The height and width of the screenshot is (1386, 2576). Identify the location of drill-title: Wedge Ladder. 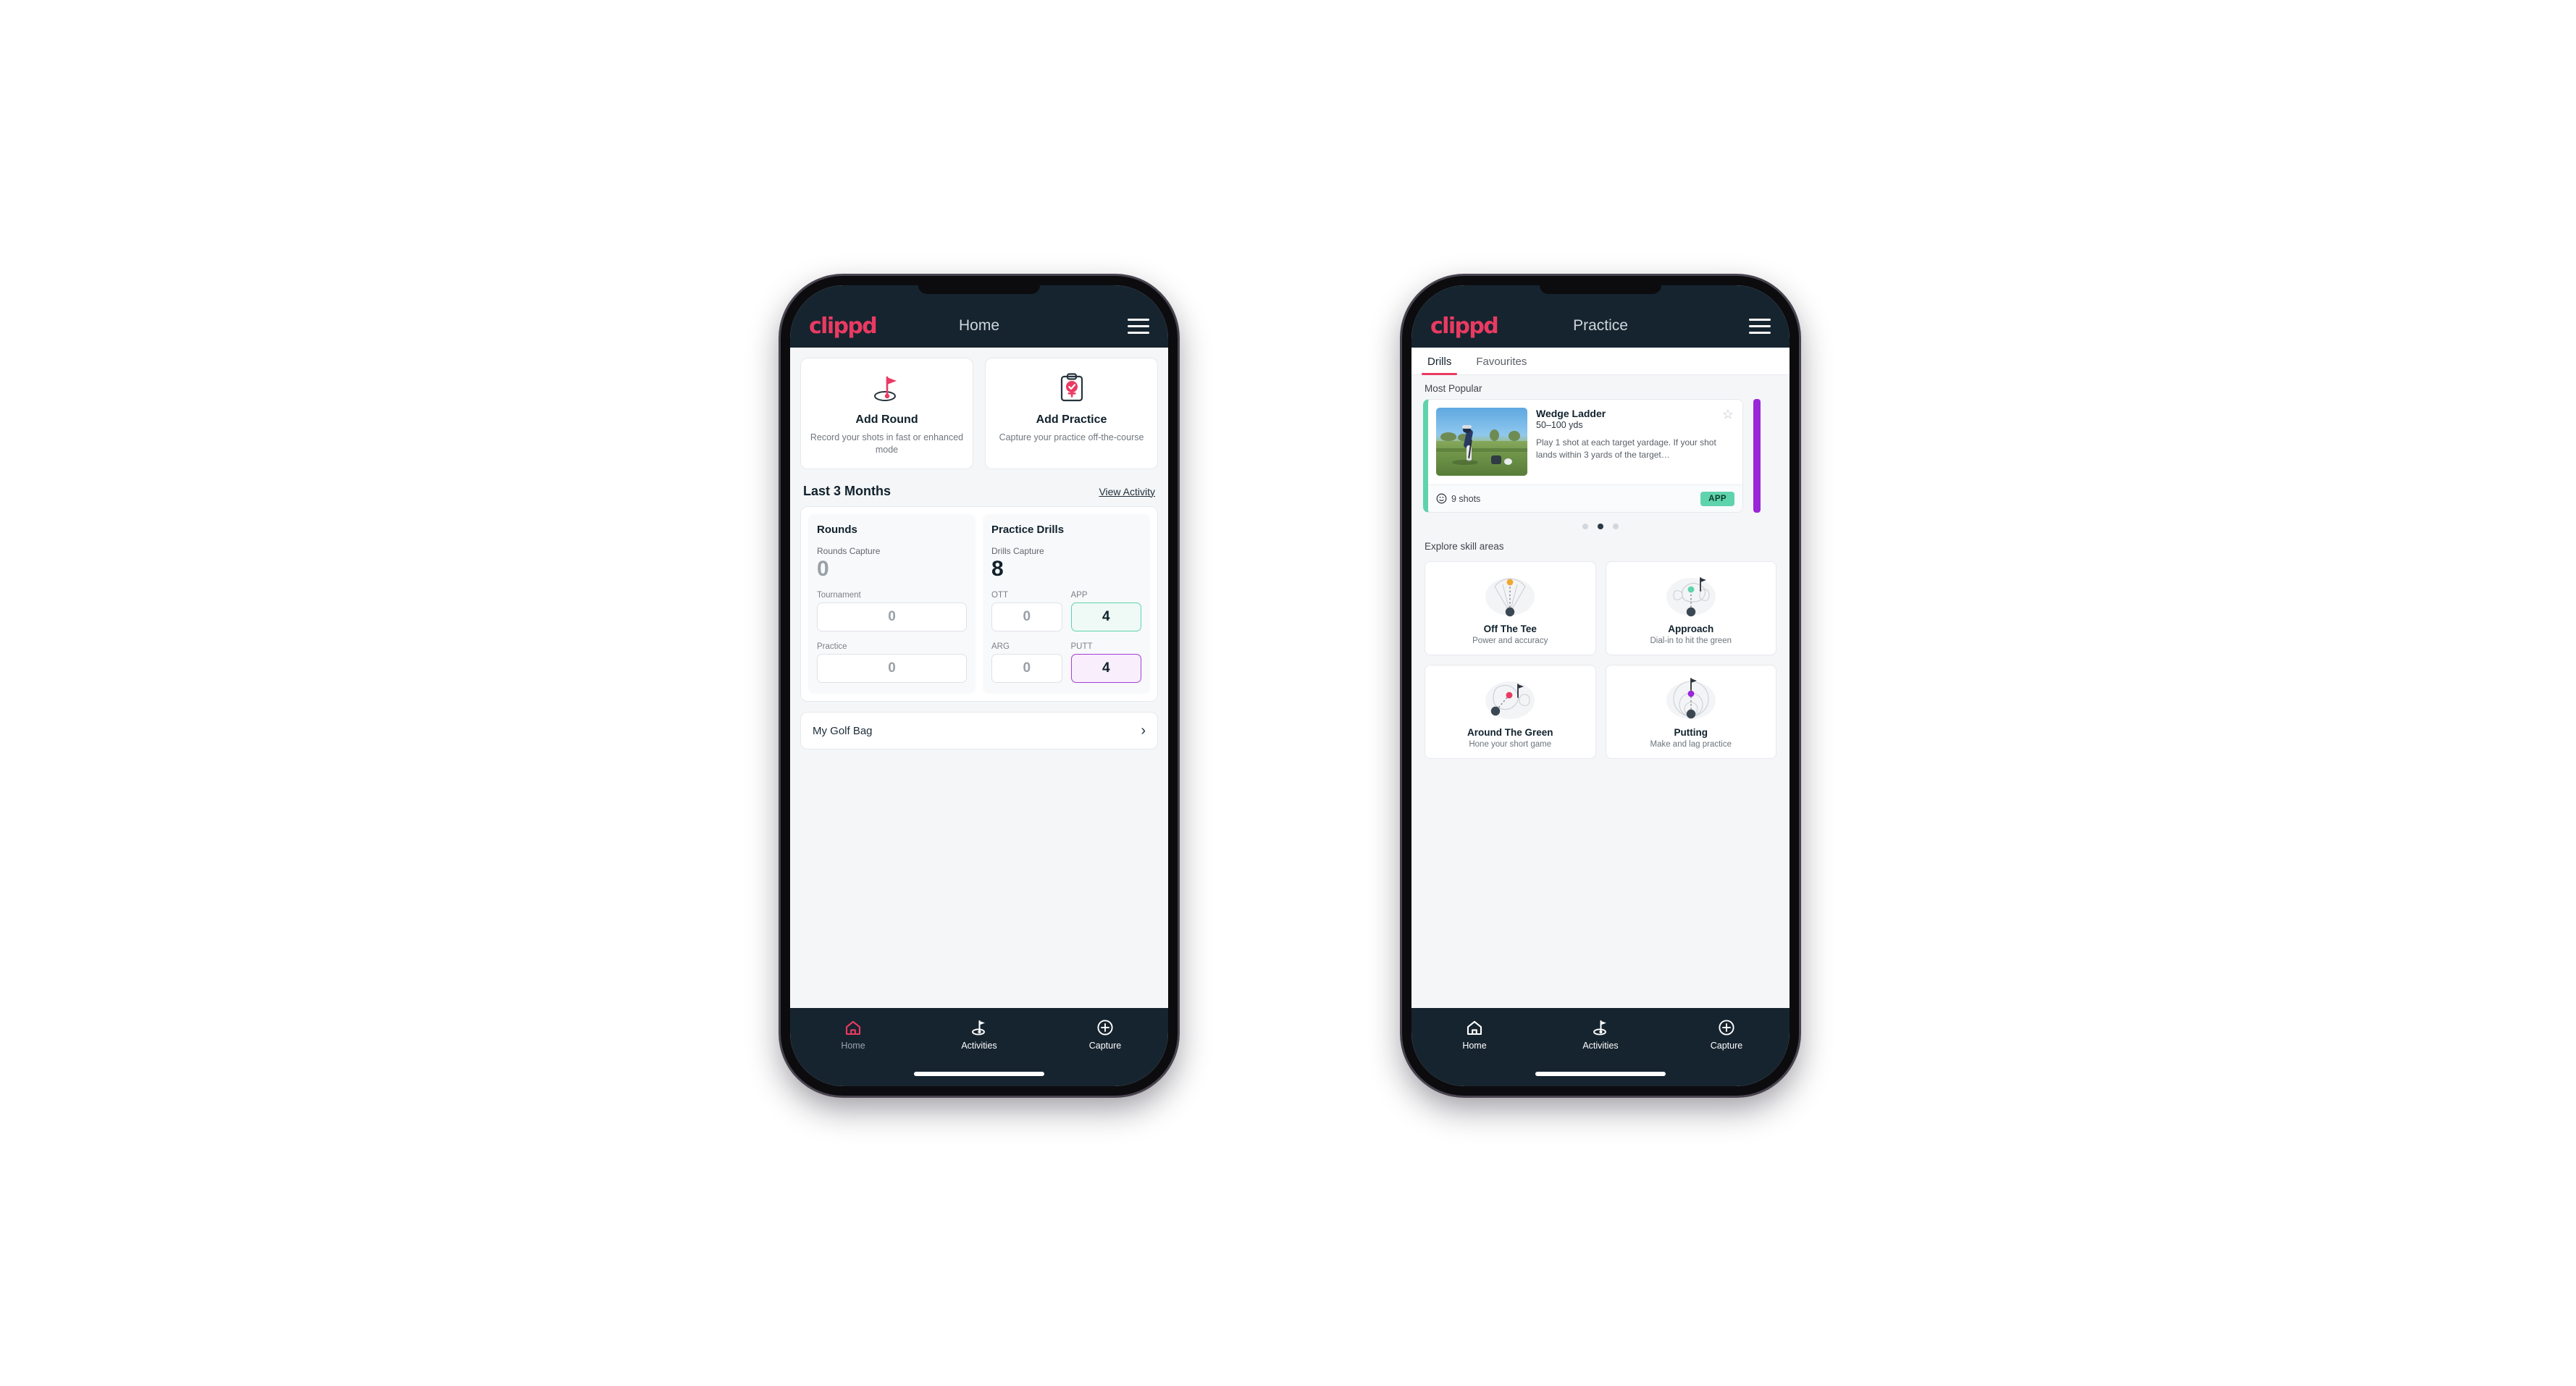
(1571, 413).